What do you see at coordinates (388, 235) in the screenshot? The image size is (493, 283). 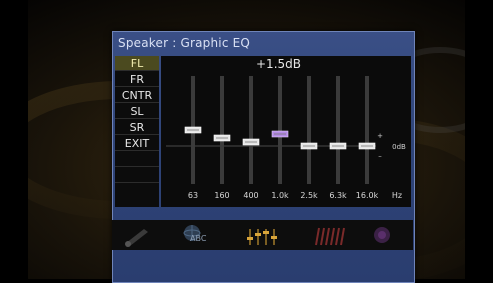 I see `purple-settings-icon` at bounding box center [388, 235].